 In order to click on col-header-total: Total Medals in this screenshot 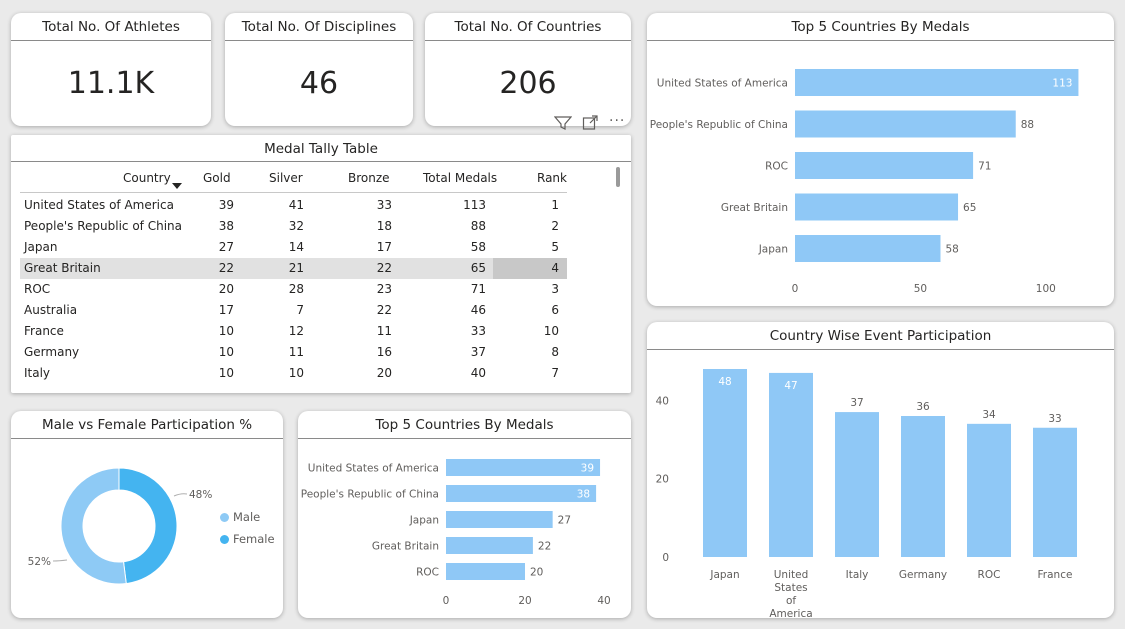, I will do `click(460, 178)`.